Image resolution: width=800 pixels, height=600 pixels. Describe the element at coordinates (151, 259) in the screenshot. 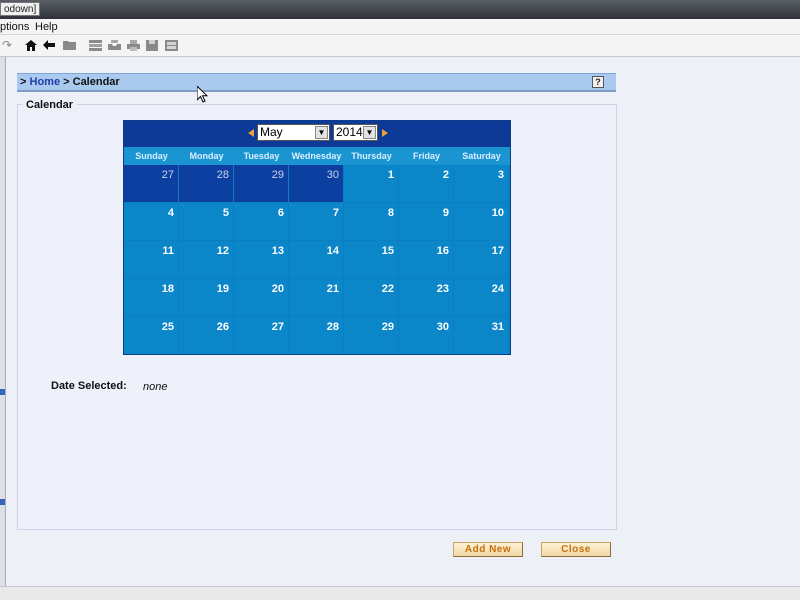

I see `calendar-day: 11` at that location.